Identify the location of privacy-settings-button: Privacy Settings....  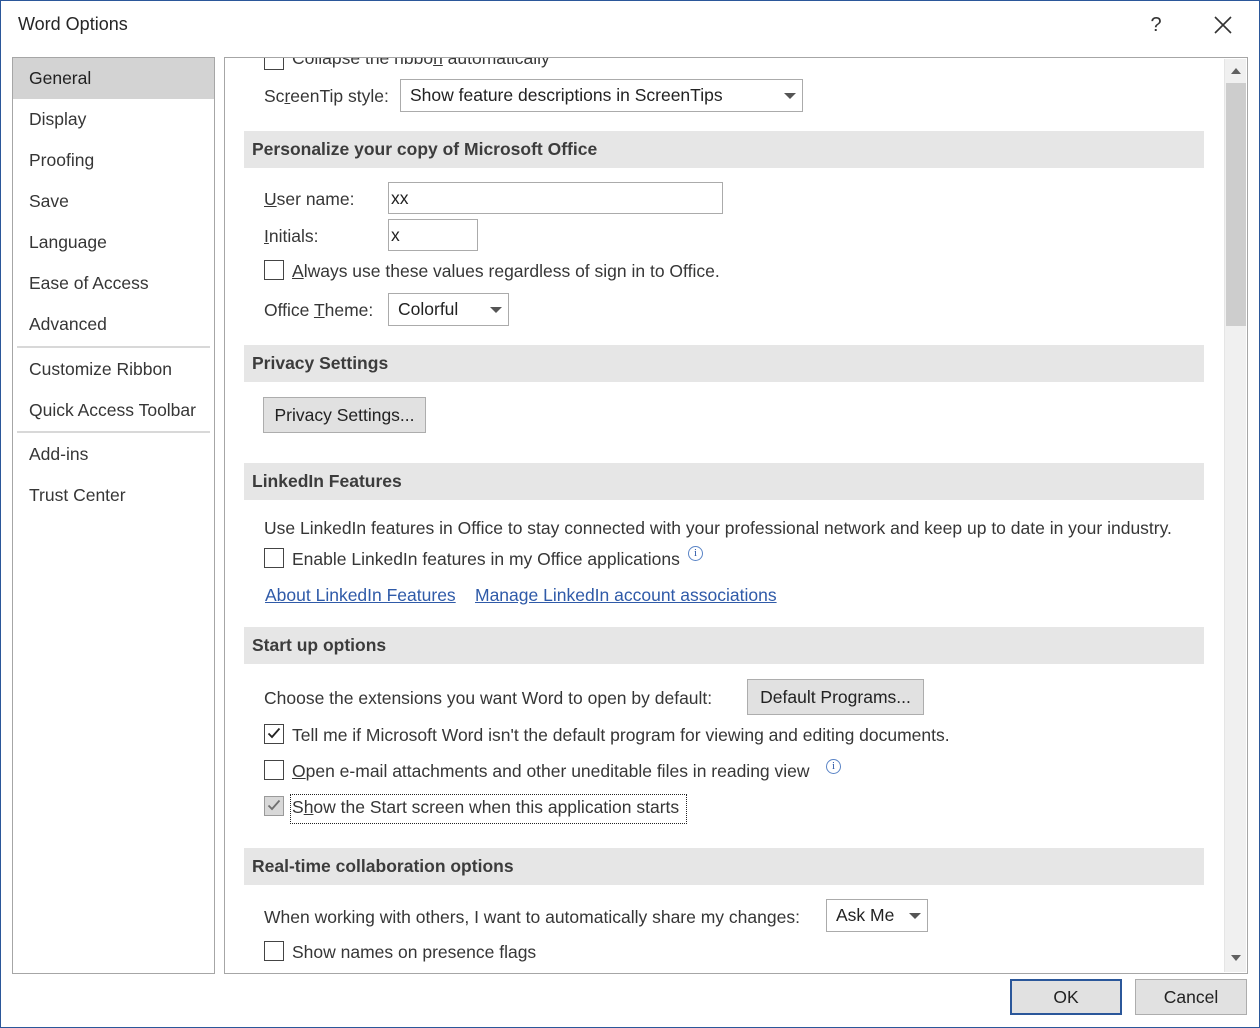
(344, 415).